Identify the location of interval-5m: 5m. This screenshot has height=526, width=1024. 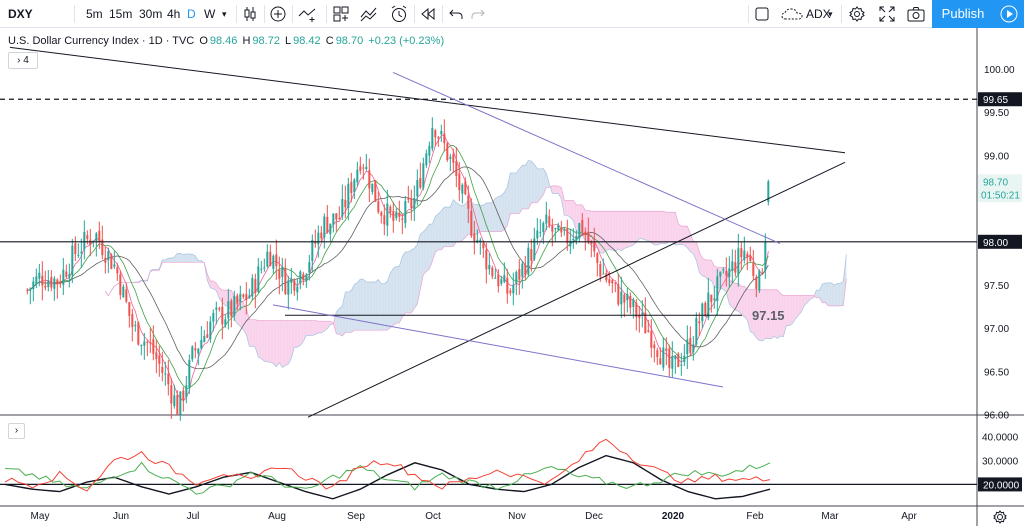
(94, 14).